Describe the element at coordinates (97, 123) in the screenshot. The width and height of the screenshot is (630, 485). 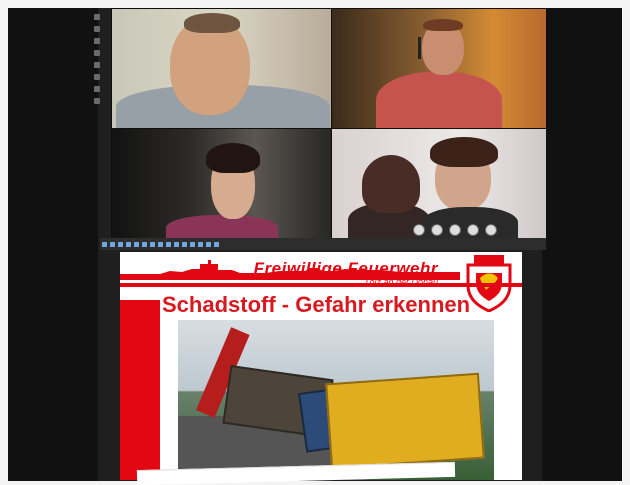
I see `side-toolbar` at that location.